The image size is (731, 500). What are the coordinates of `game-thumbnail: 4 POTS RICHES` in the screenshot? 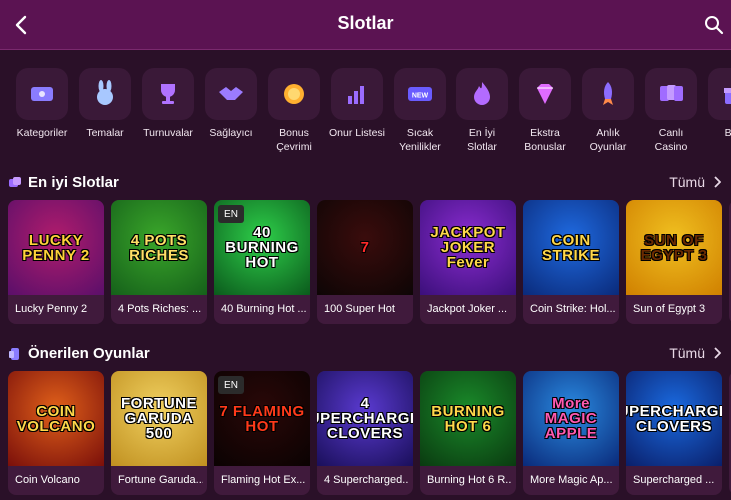 It's located at (159, 247).